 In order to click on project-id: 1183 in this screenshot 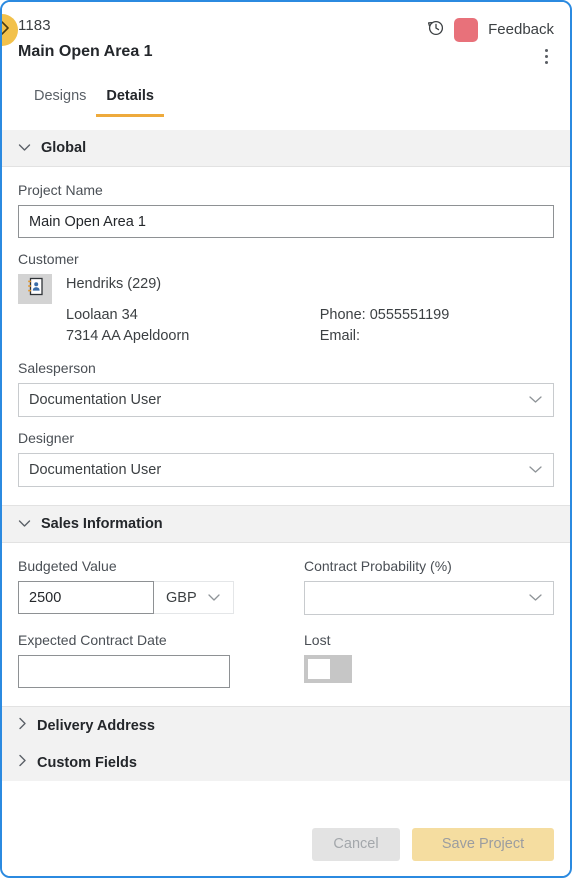, I will do `click(34, 25)`.